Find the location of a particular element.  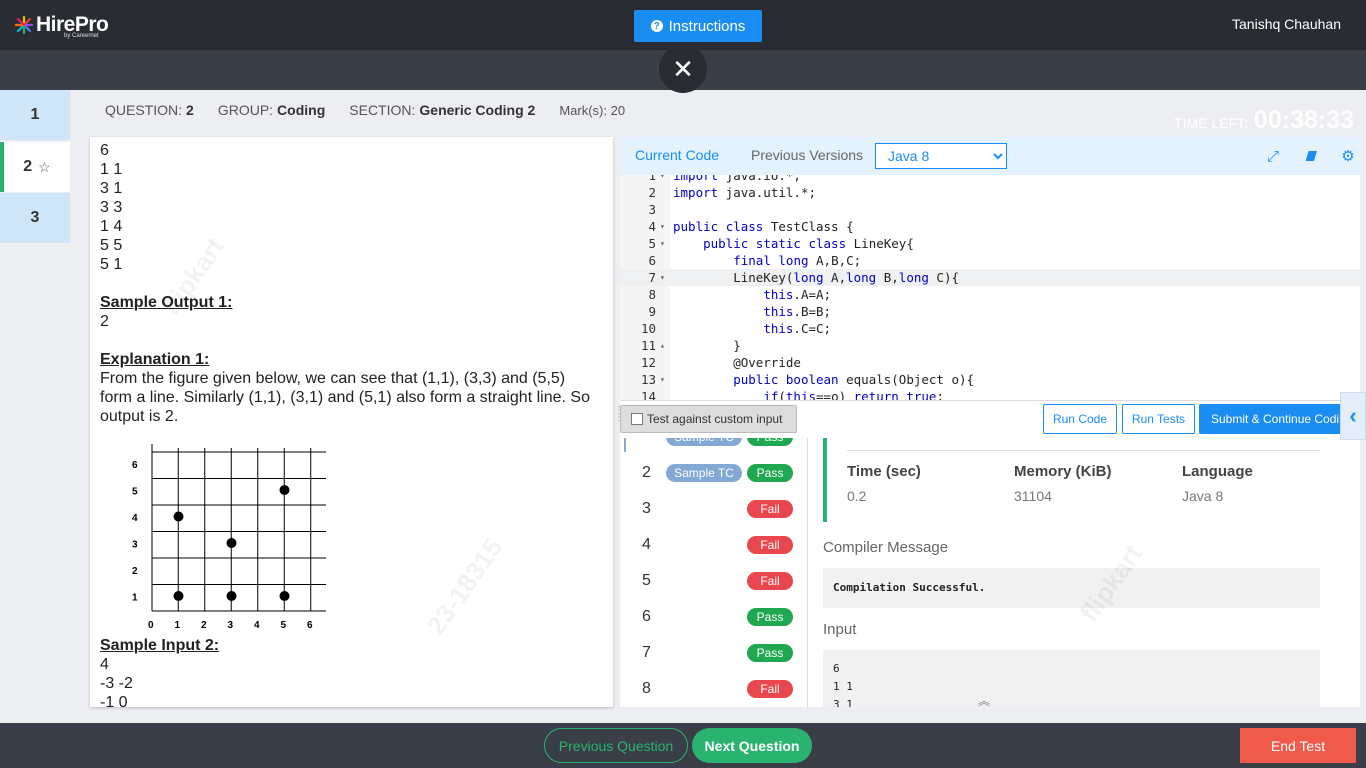

code-line: 3 is located at coordinates (990, 209).